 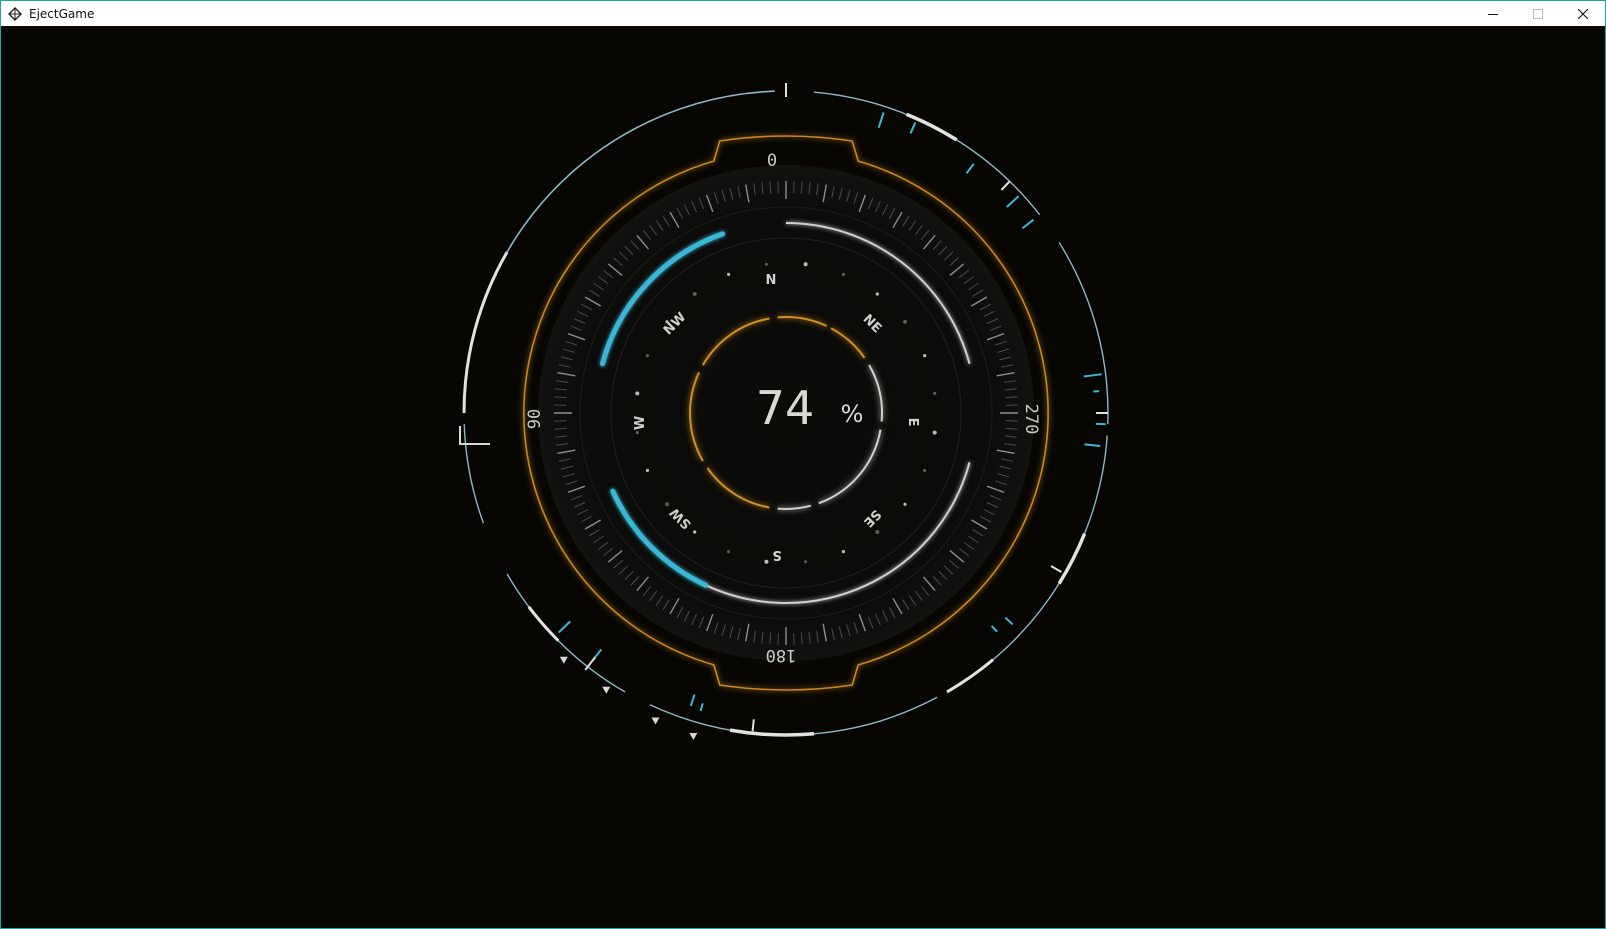 What do you see at coordinates (912, 422) in the screenshot?
I see `compass-point-e: E` at bounding box center [912, 422].